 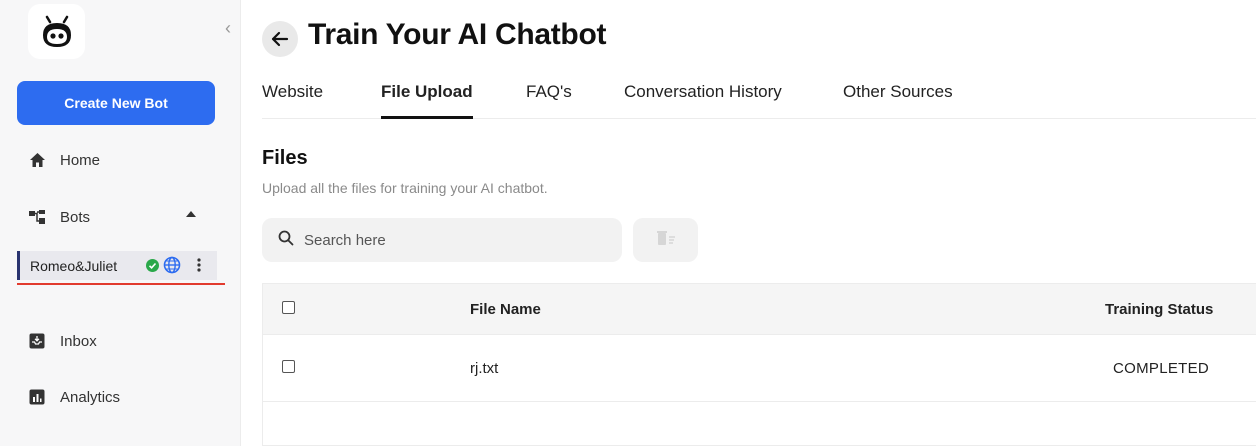 What do you see at coordinates (427, 100) in the screenshot?
I see `tab-file-upload: File Upload` at bounding box center [427, 100].